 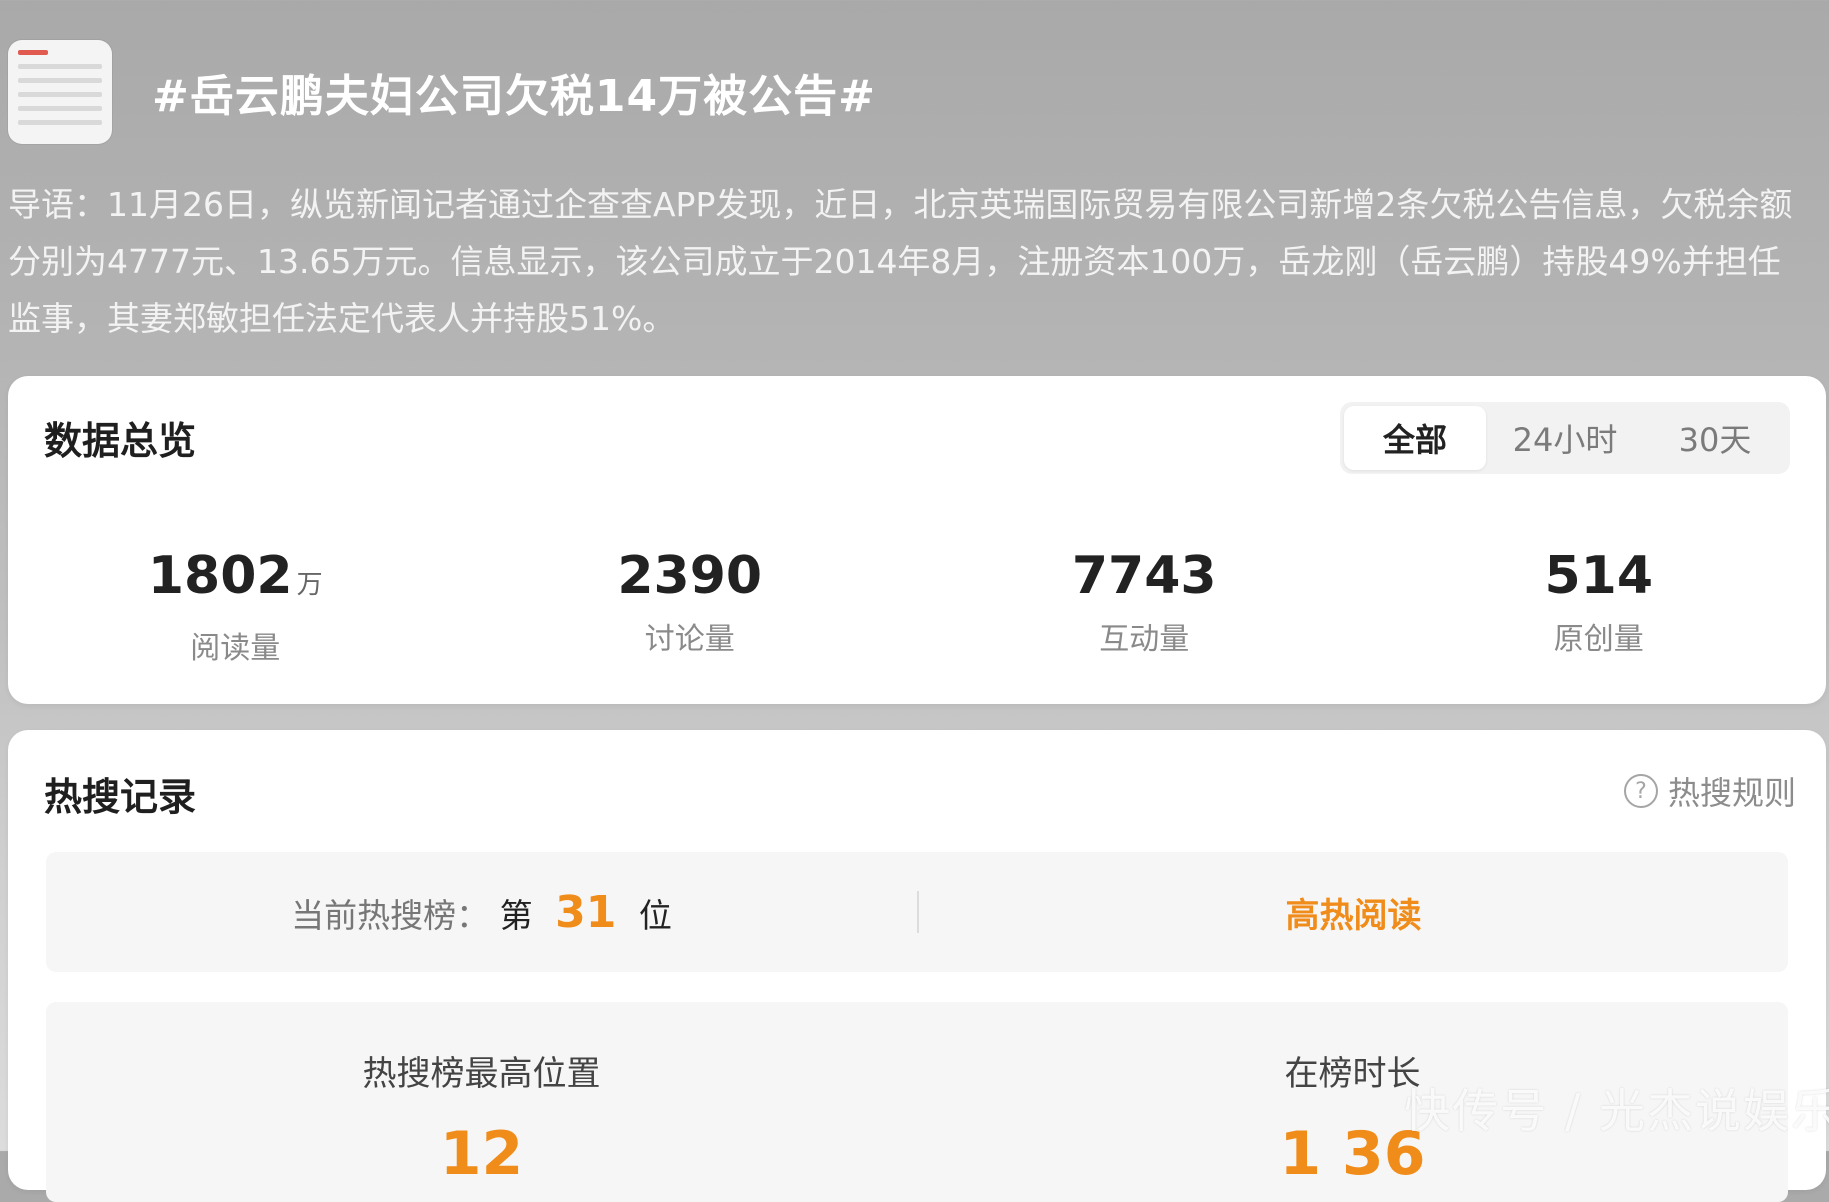 What do you see at coordinates (235, 648) in the screenshot?
I see `stat-reads-label: 阅读量` at bounding box center [235, 648].